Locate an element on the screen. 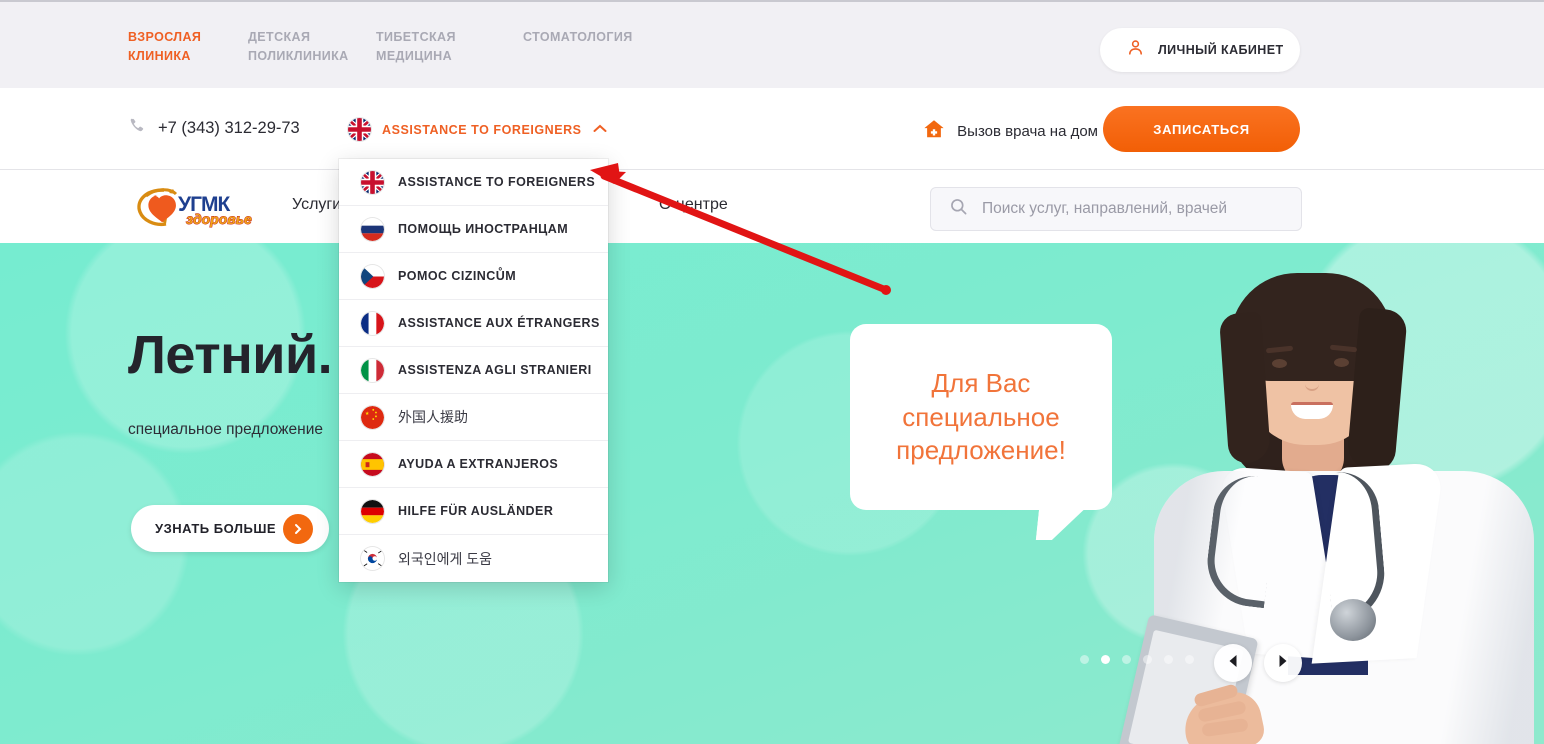 Image resolution: width=1544 pixels, height=744 pixels. language-option-russian: ПОМОЩЬ ИНОСТРАНЦАМ is located at coordinates (473, 229).